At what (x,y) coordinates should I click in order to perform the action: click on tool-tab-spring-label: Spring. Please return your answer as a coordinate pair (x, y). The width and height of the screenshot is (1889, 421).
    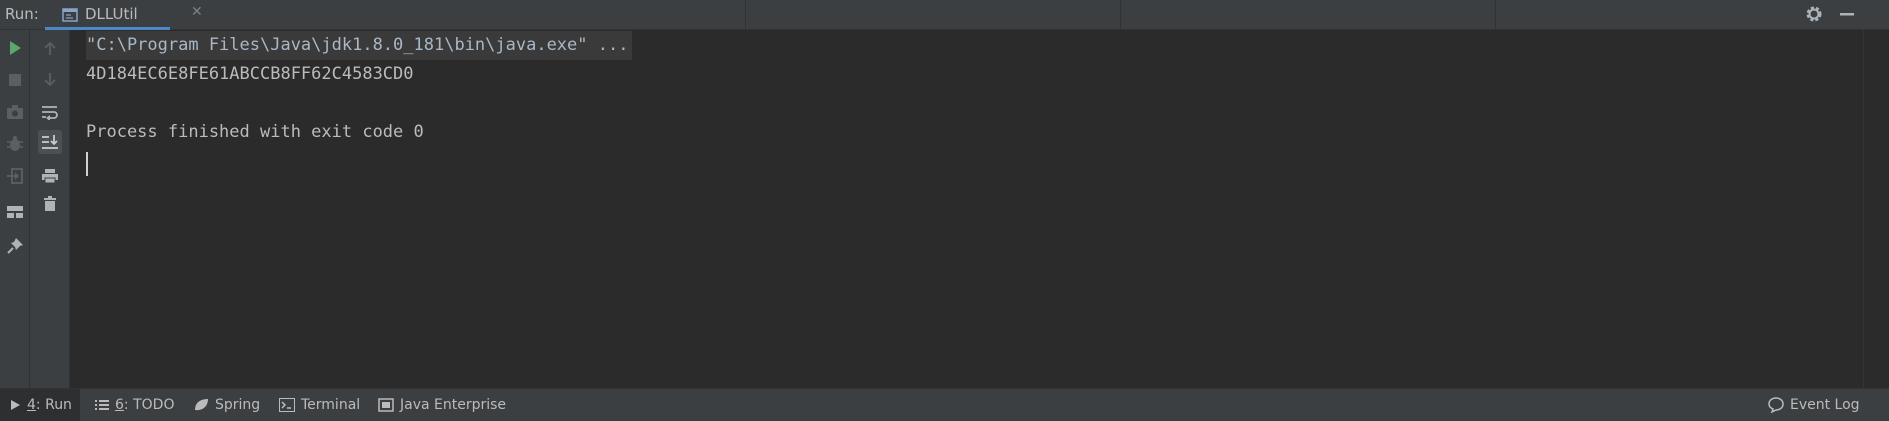
    Looking at the image, I should click on (238, 405).